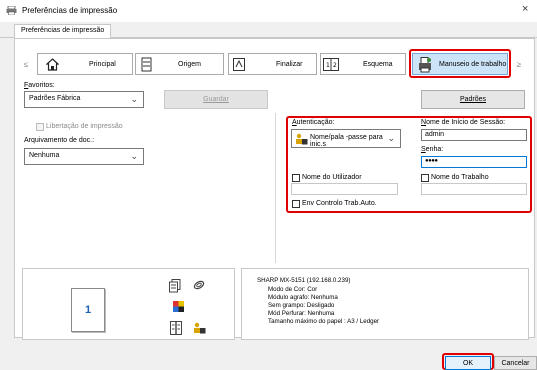 Image resolution: width=537 pixels, height=370 pixels. What do you see at coordinates (84, 99) in the screenshot?
I see `favorites-select: Padrões Fábrica ⌄` at bounding box center [84, 99].